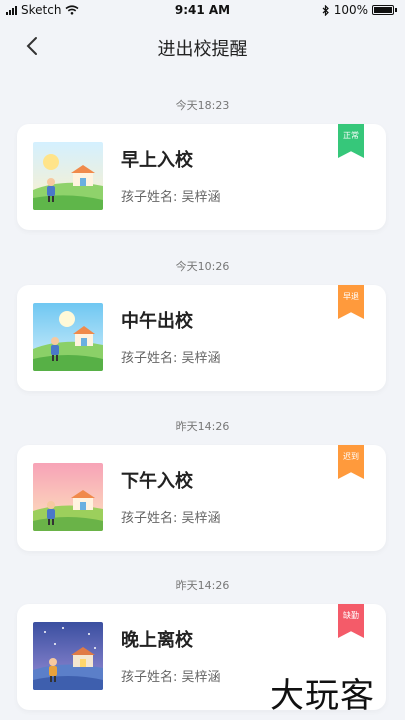 The width and height of the screenshot is (405, 720). I want to click on battery-icon, so click(383, 10).